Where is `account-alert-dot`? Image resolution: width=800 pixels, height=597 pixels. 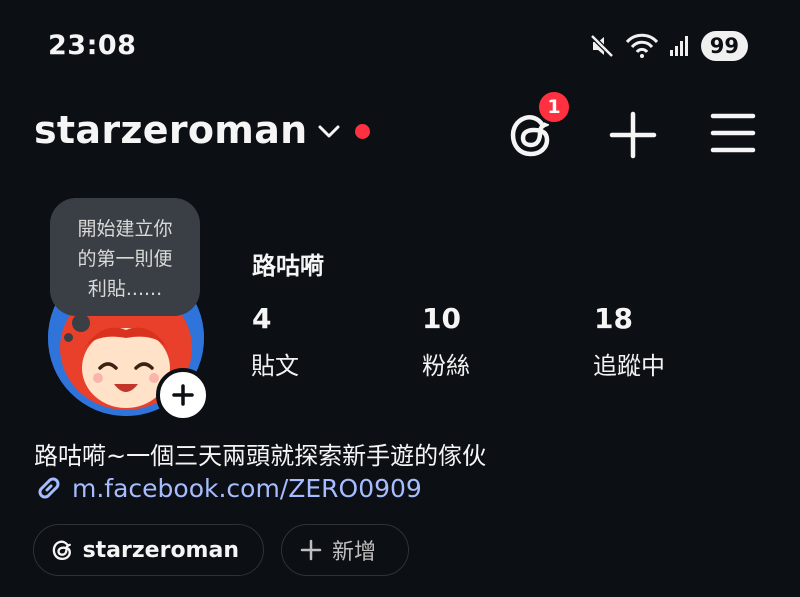
account-alert-dot is located at coordinates (362, 131).